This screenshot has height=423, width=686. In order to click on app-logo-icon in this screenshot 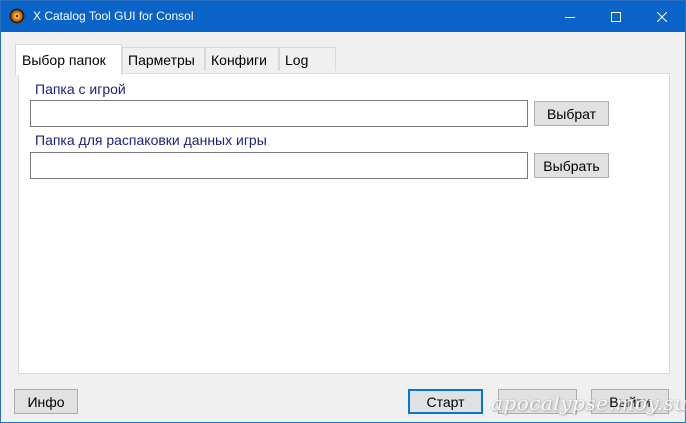, I will do `click(17, 16)`.